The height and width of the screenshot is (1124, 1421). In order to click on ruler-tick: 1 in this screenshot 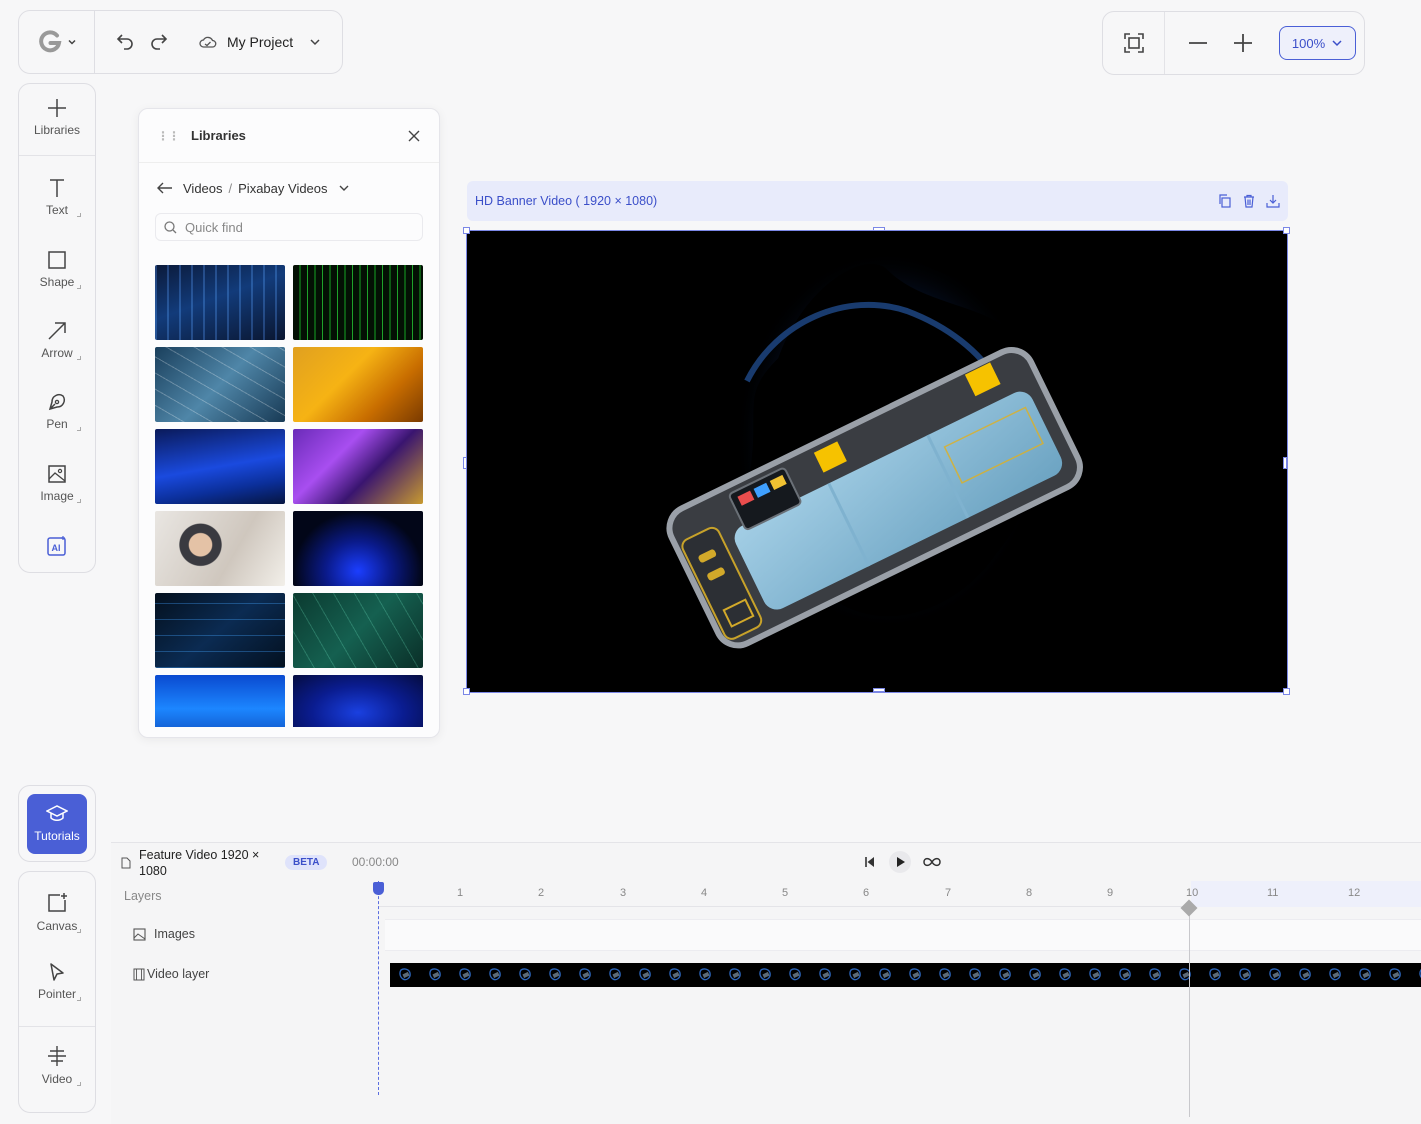, I will do `click(460, 893)`.